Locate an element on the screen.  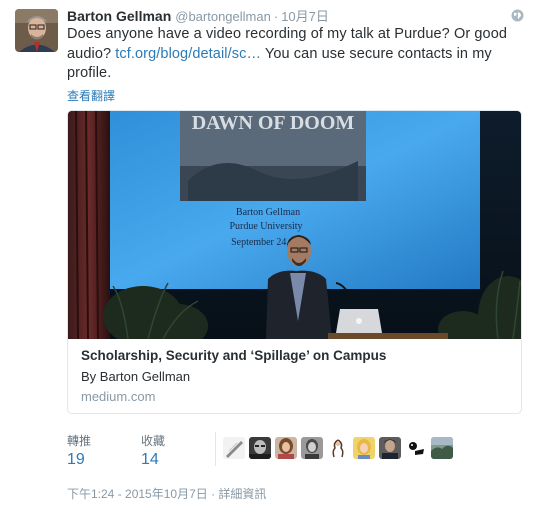
tweet-header: Barton Gellman @bartongellman · 10月7日 is located at coordinates (198, 15).